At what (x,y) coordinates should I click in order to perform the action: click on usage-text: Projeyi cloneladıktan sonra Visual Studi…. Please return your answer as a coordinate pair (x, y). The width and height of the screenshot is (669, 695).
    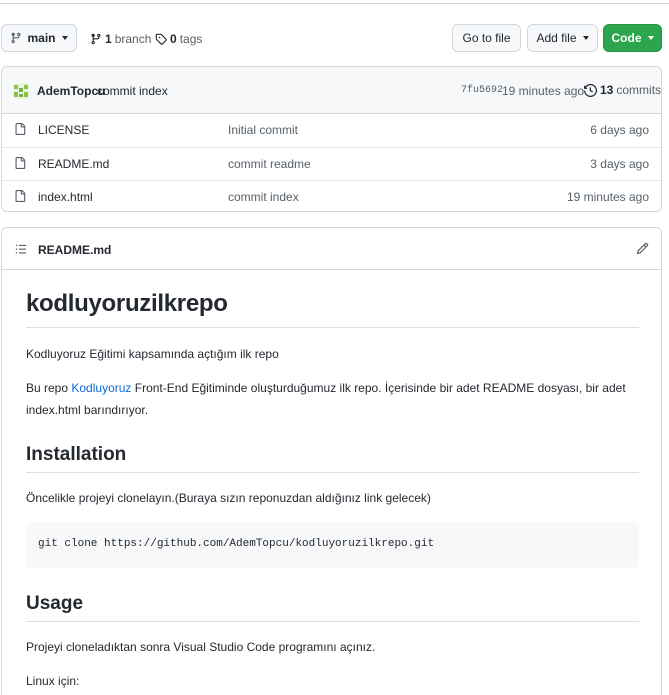
    Looking at the image, I should click on (201, 647).